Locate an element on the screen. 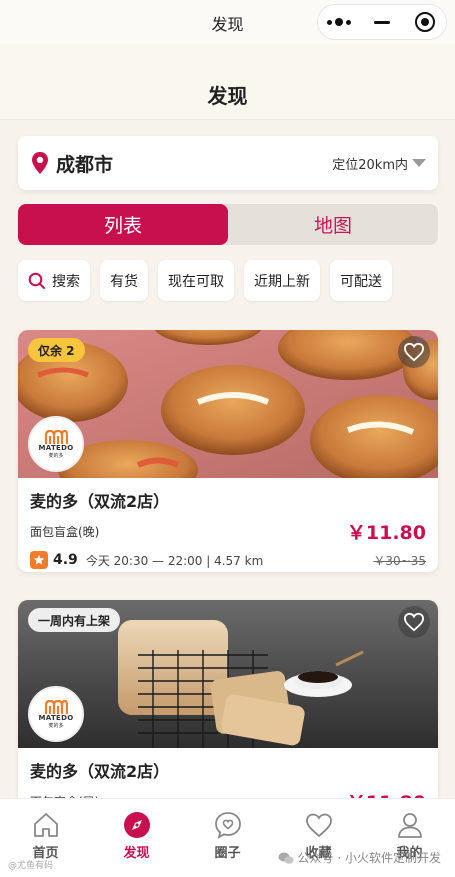  tab-map: 地图 is located at coordinates (333, 224).